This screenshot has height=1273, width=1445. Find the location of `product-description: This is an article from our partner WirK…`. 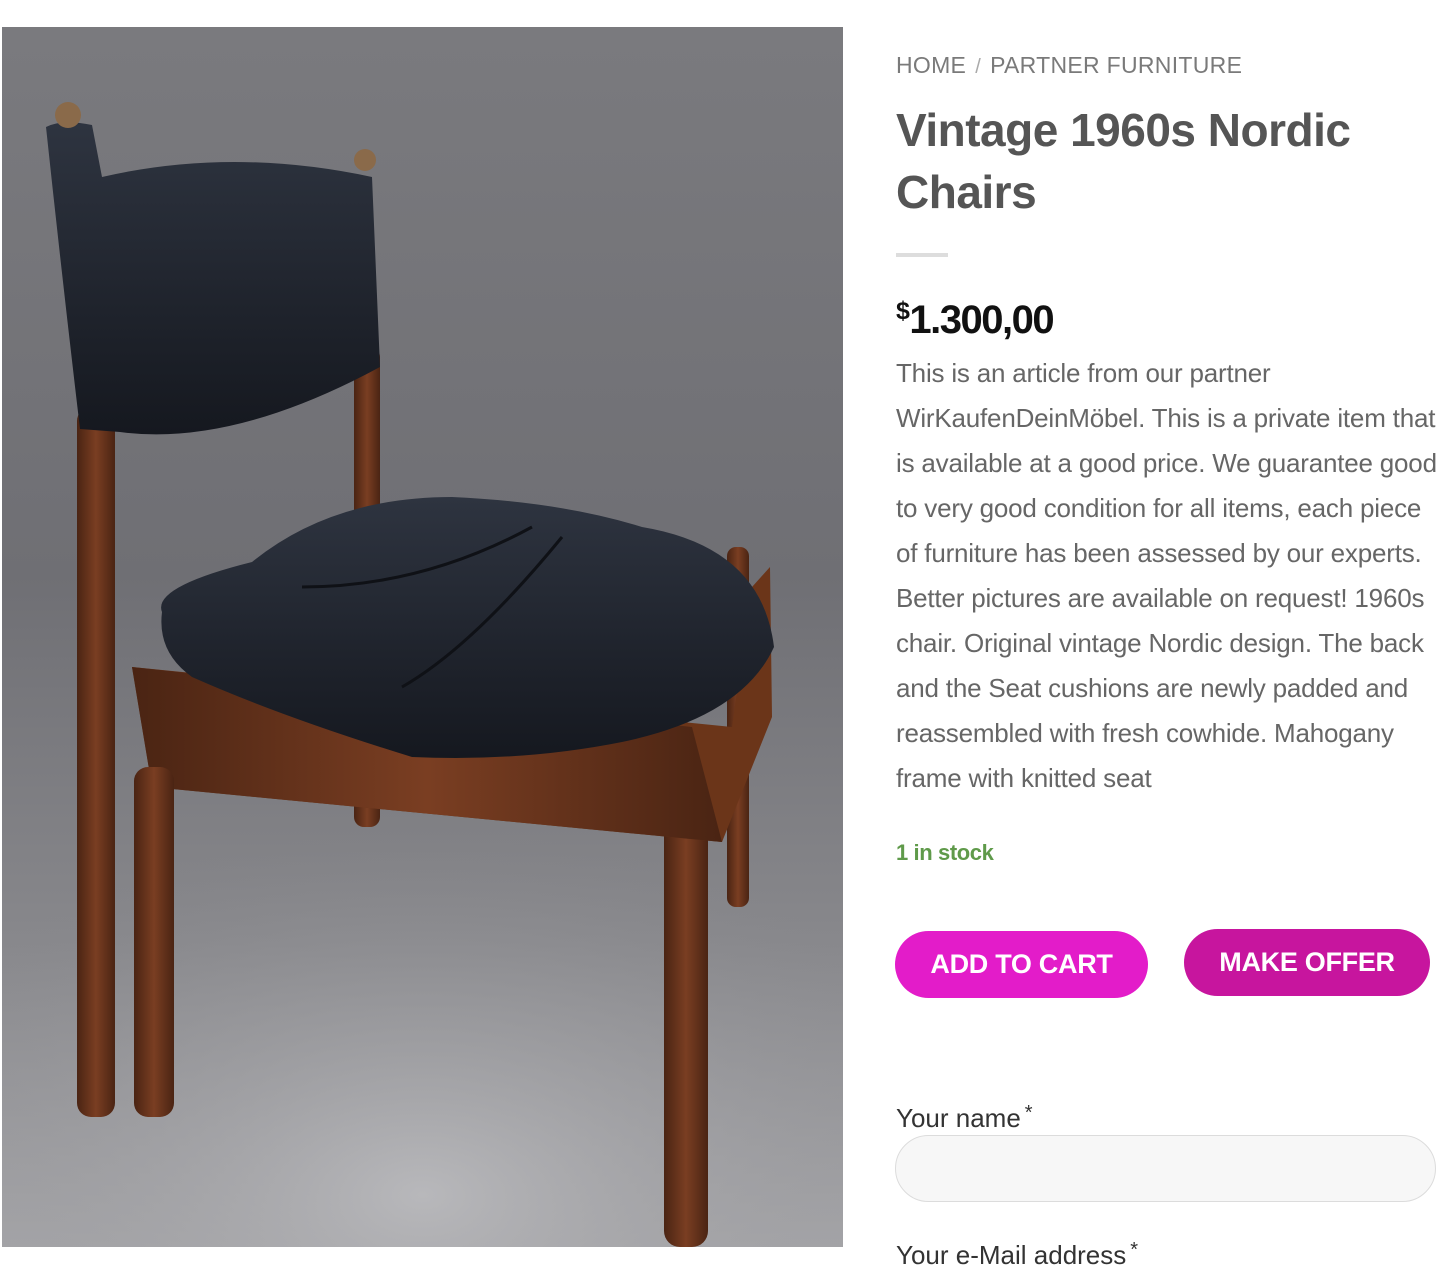

product-description: This is an article from our partner WirK… is located at coordinates (1166, 575).